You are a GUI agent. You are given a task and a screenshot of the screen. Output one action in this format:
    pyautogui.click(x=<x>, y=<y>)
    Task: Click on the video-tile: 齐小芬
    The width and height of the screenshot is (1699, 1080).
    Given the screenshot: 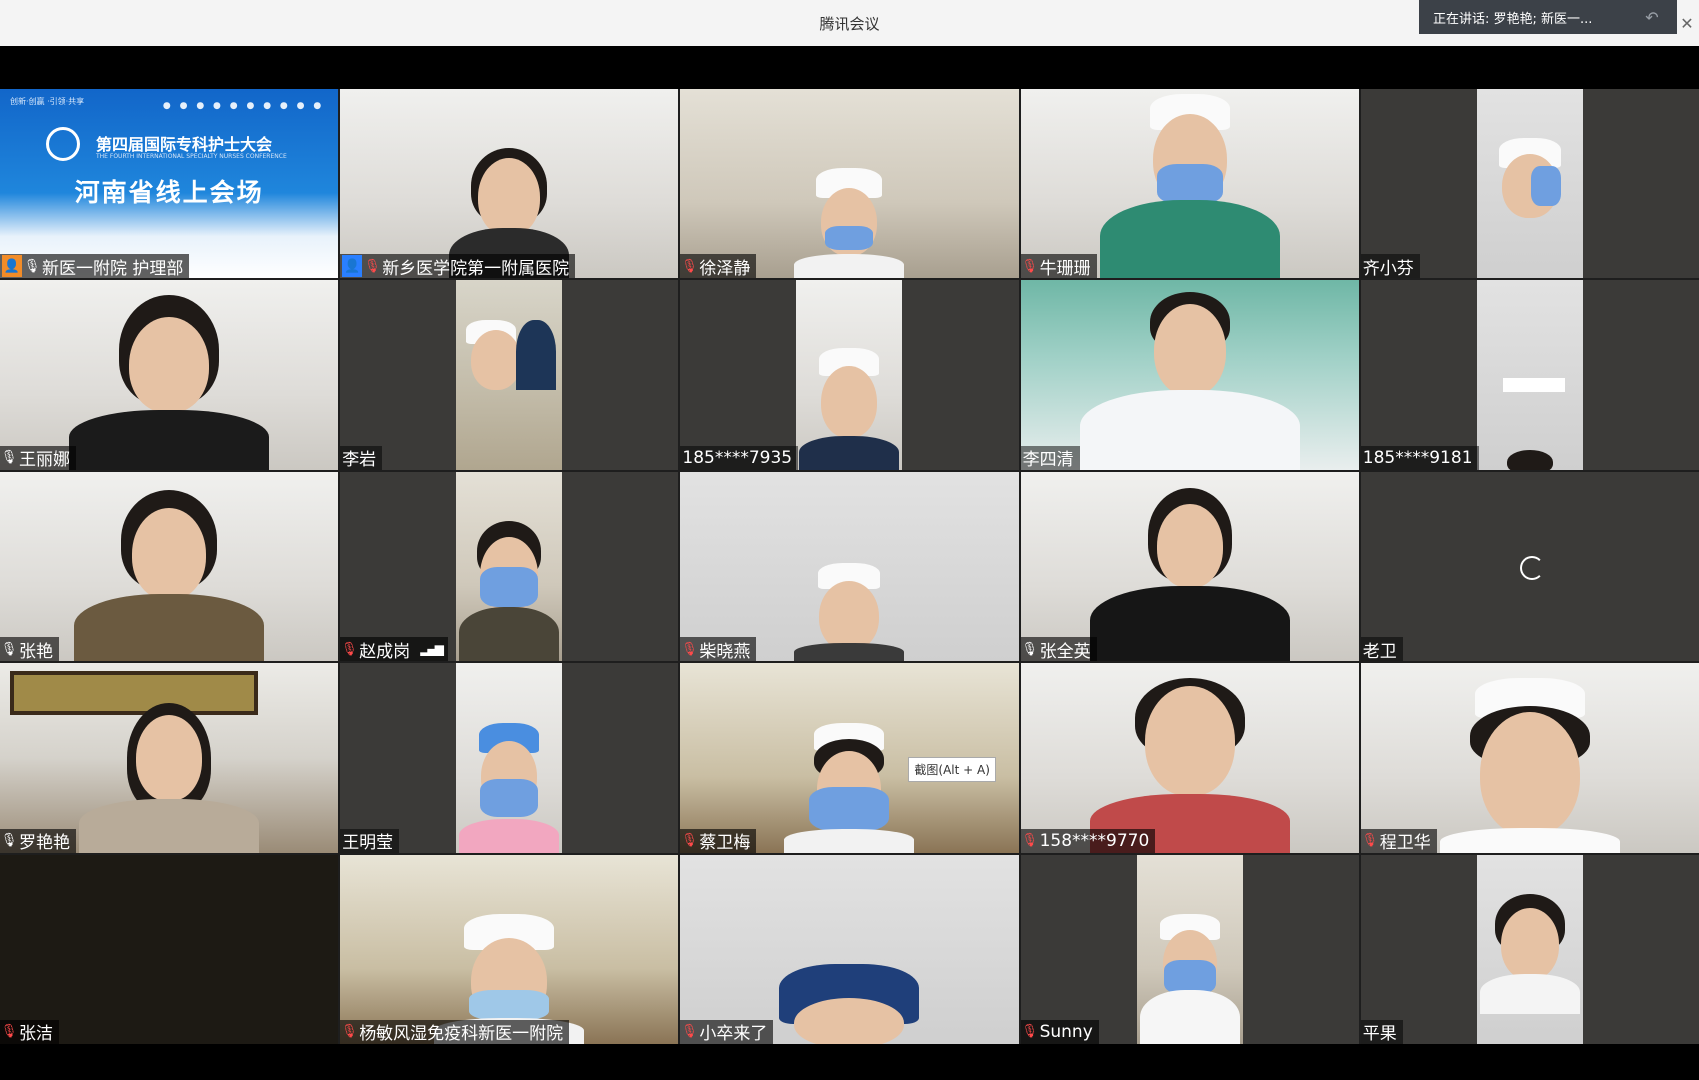 What is the action you would take?
    pyautogui.click(x=1529, y=184)
    